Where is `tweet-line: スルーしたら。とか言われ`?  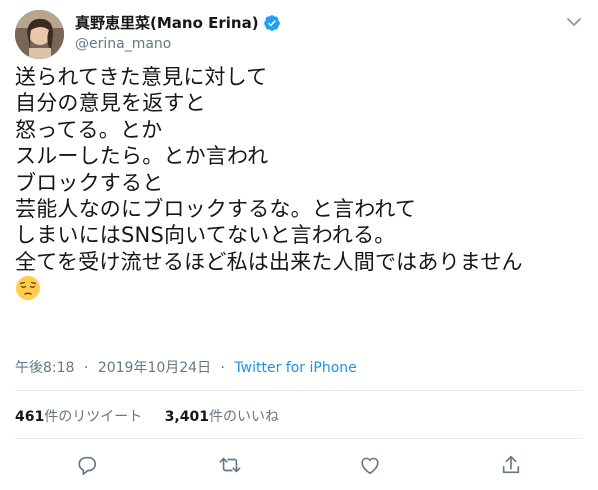 tweet-line: スルーしたら。とか言われ is located at coordinates (142, 156).